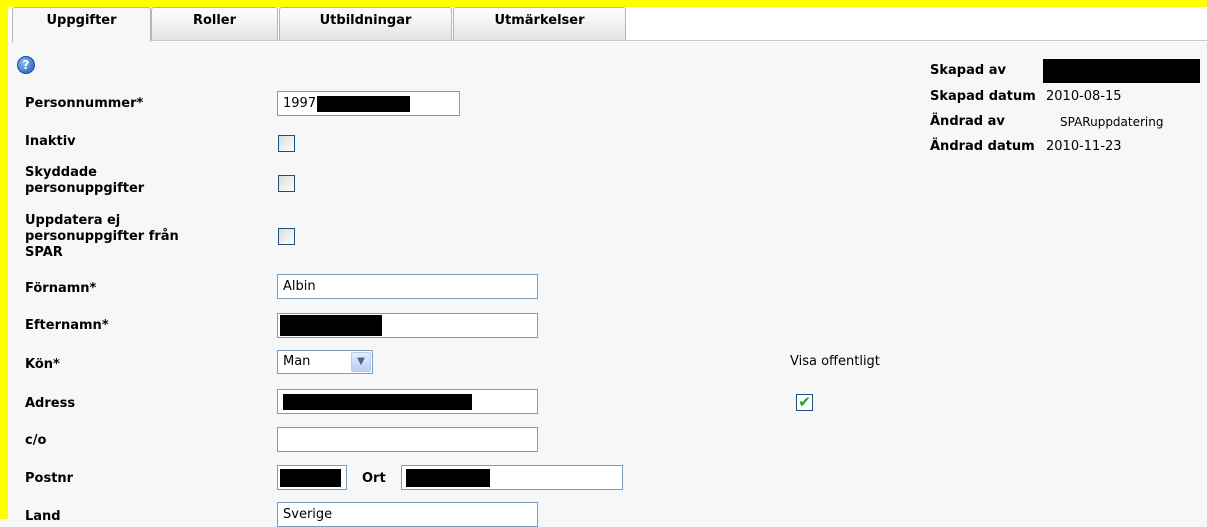 This screenshot has height=527, width=1207. Describe the element at coordinates (308, 514) in the screenshot. I see `land-value: Sverige` at that location.